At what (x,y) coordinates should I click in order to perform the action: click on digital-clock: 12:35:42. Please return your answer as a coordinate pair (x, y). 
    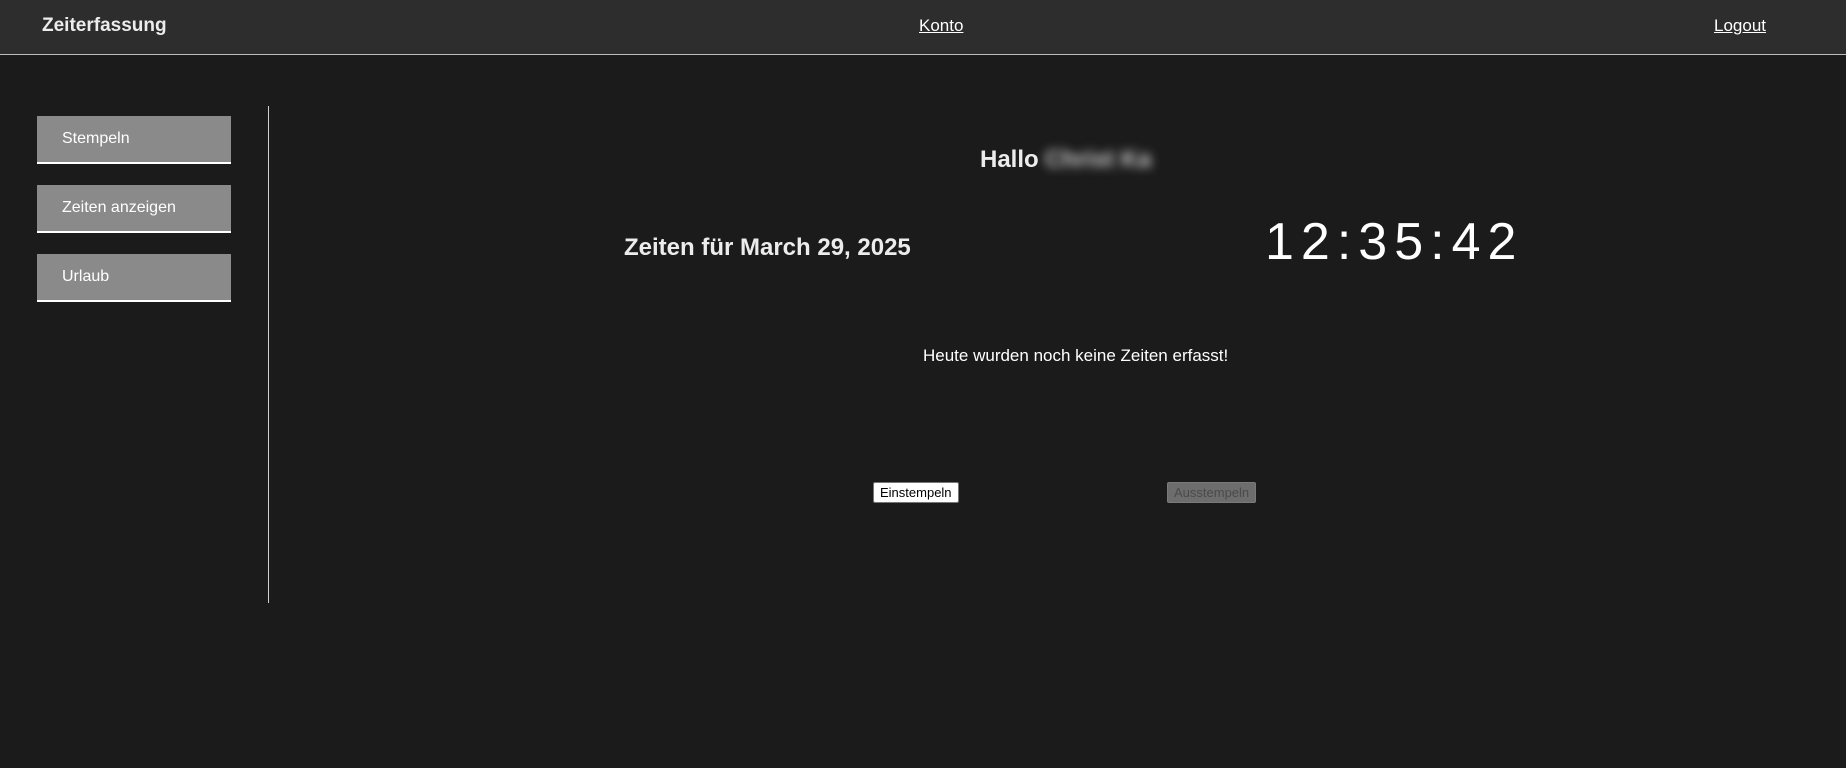
    Looking at the image, I should click on (1394, 242).